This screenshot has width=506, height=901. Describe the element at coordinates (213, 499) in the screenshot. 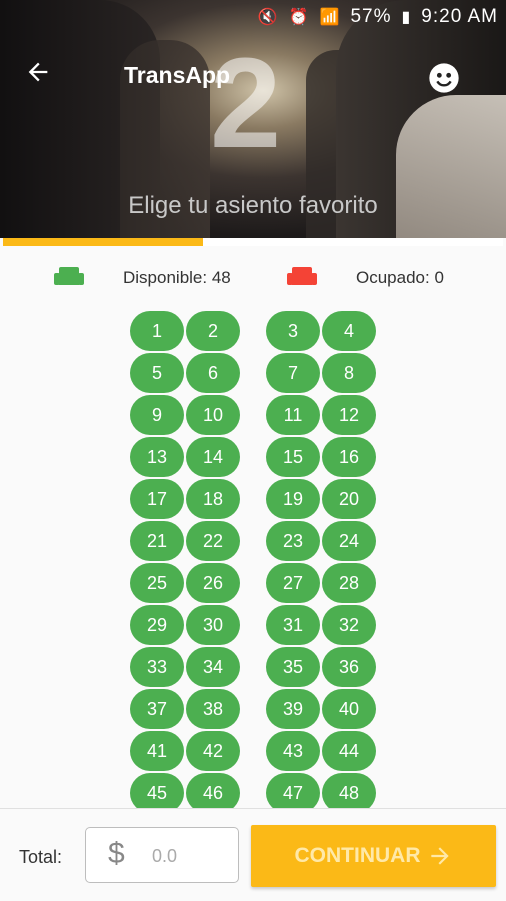

I see `seat-button: 18` at that location.